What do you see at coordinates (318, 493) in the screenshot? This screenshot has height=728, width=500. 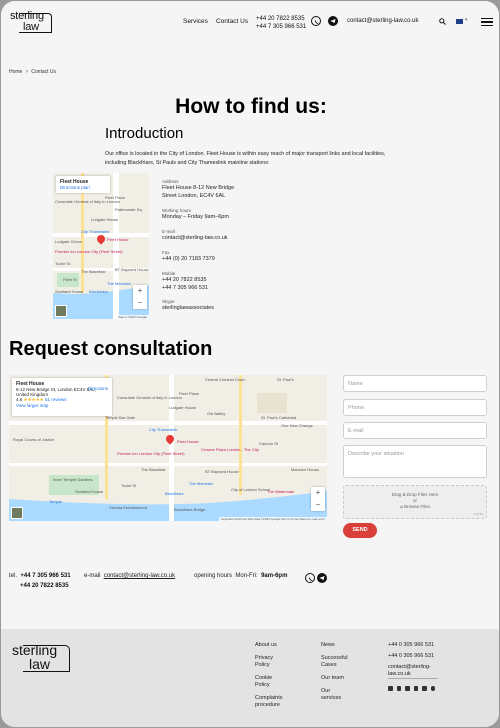 I see `zoom-in-button-2: +` at bounding box center [318, 493].